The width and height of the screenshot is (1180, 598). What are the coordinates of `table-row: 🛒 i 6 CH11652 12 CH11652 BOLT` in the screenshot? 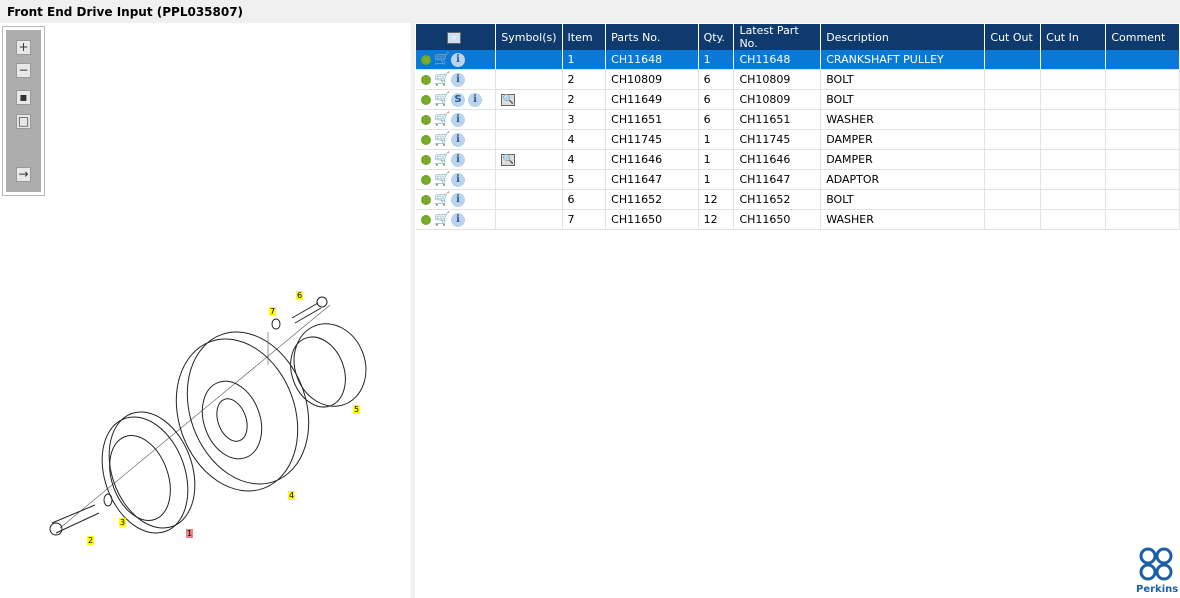 It's located at (798, 199).